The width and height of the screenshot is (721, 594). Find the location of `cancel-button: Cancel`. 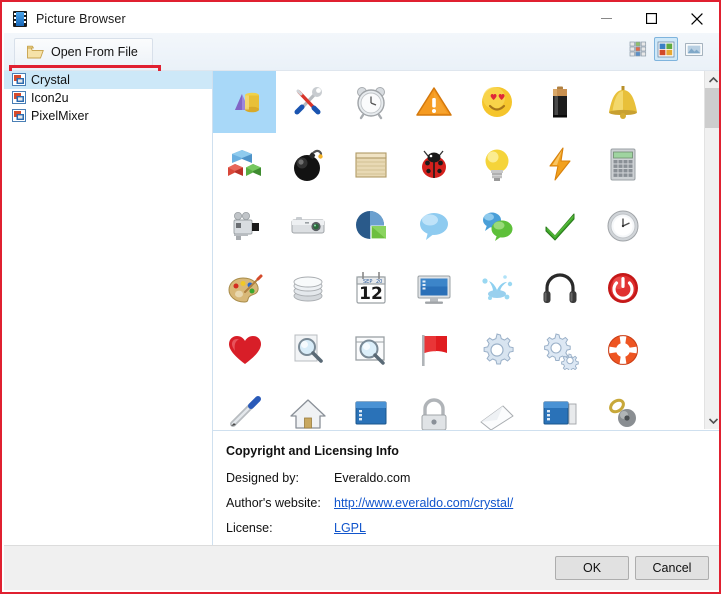

cancel-button: Cancel is located at coordinates (672, 568).